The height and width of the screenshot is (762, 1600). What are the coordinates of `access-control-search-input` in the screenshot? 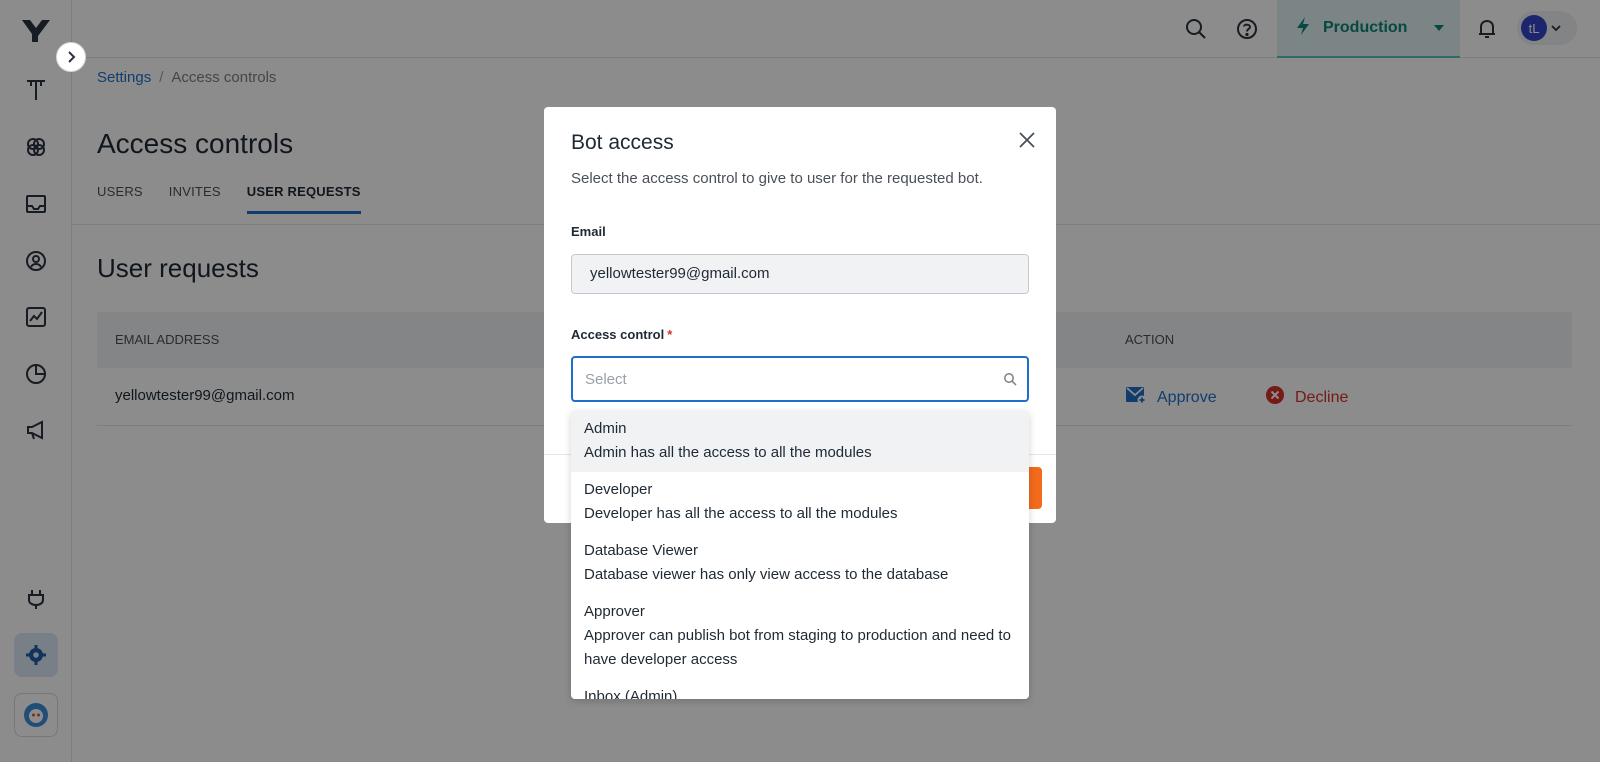 It's located at (785, 379).